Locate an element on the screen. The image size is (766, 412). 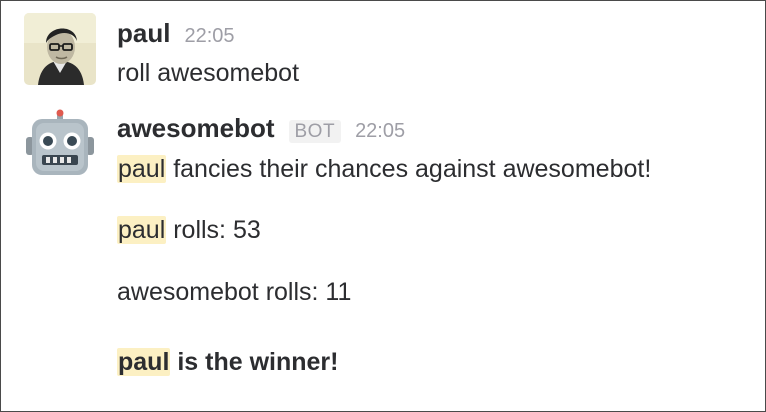
message-text: rolls: 53 is located at coordinates (213, 230).